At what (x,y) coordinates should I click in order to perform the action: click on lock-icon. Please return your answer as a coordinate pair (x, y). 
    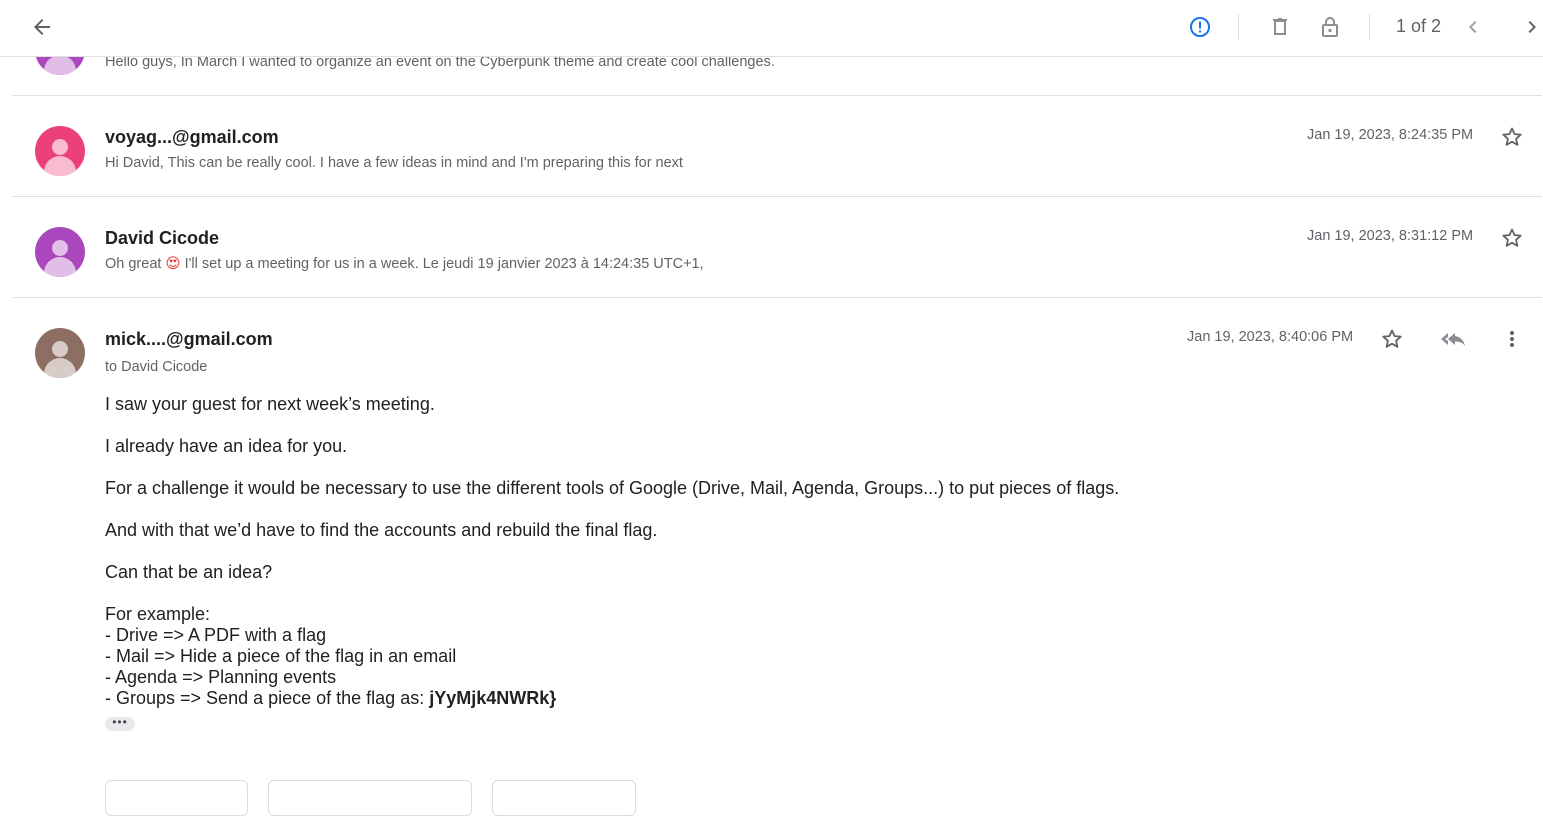
    Looking at the image, I should click on (1330, 27).